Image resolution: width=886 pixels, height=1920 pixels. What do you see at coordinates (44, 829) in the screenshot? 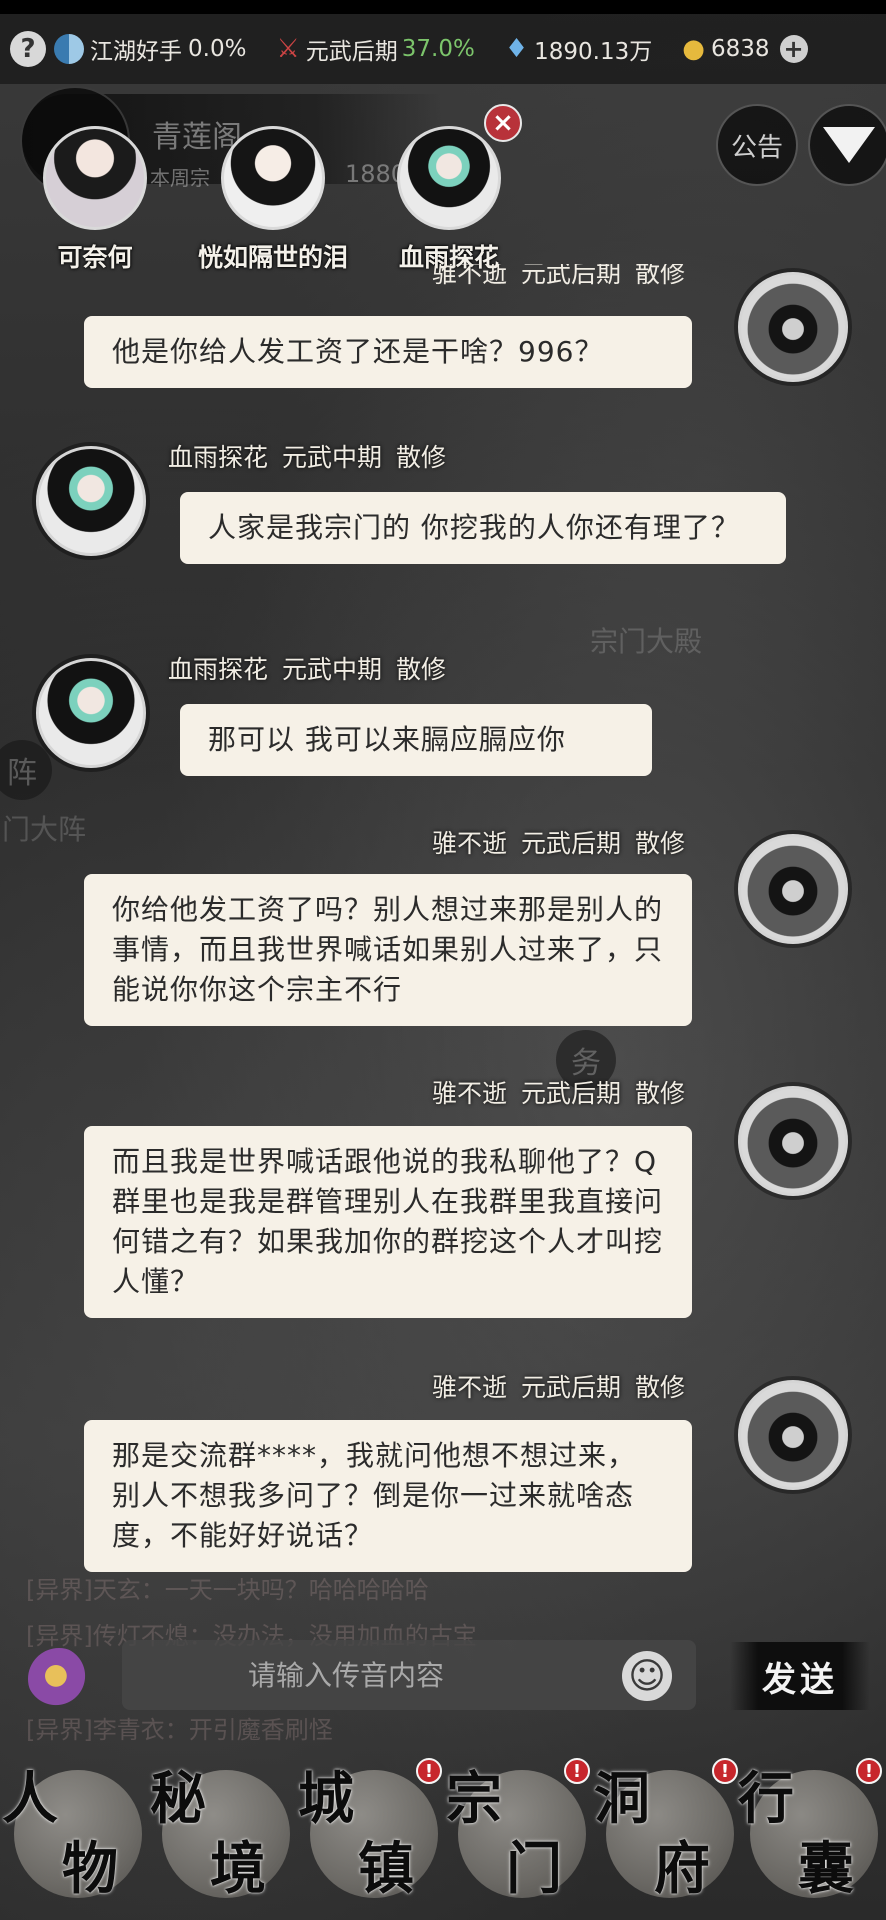
I see `bg-label-array: 门大阵` at bounding box center [44, 829].